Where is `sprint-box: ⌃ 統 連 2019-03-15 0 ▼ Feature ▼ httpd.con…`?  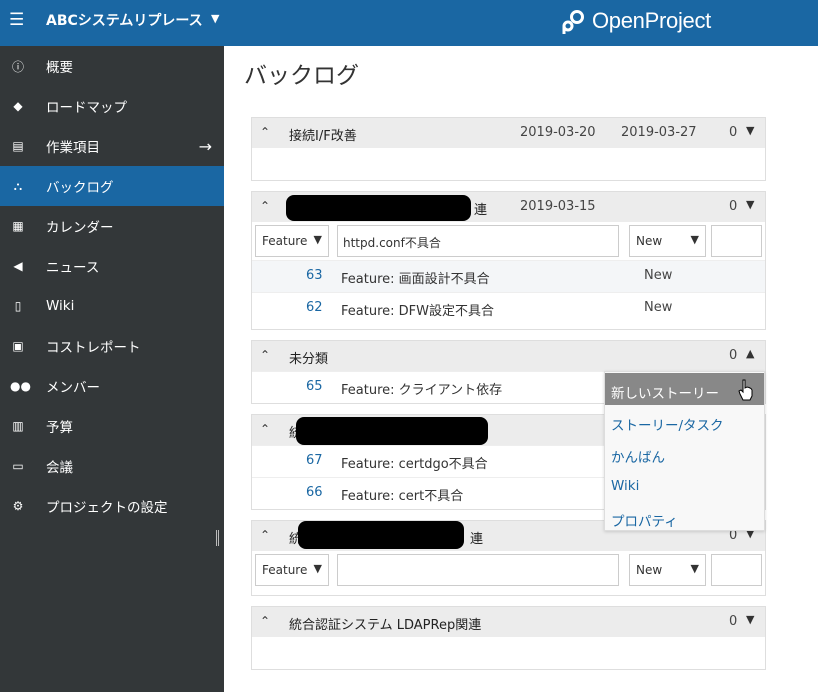
sprint-box: ⌃ 統 連 2019-03-15 0 ▼ Feature ▼ httpd.con… is located at coordinates (508, 260).